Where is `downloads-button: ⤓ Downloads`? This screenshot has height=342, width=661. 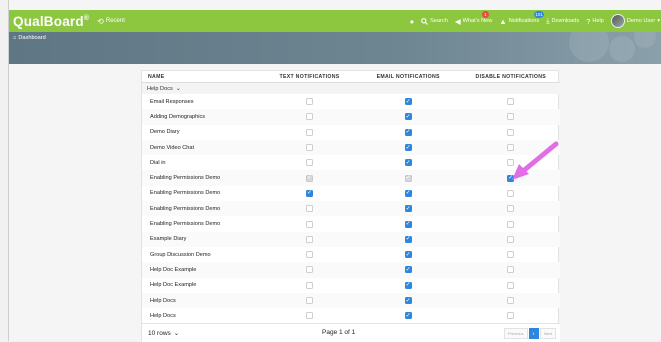 downloads-button: ⤓ Downloads is located at coordinates (562, 21).